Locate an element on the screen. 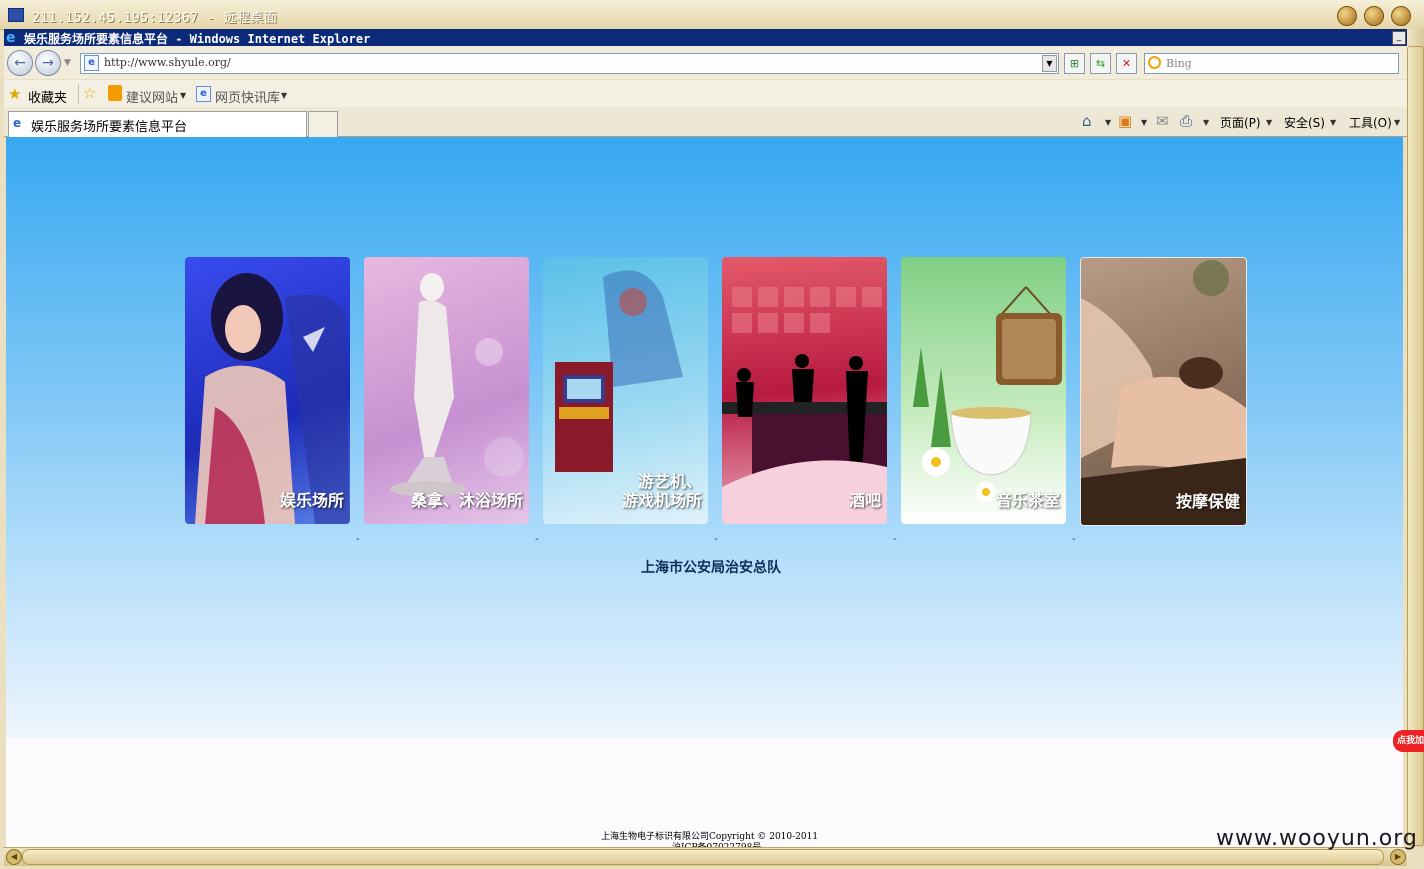  card-label: 游艺机、 游戏机场所 is located at coordinates (662, 491).